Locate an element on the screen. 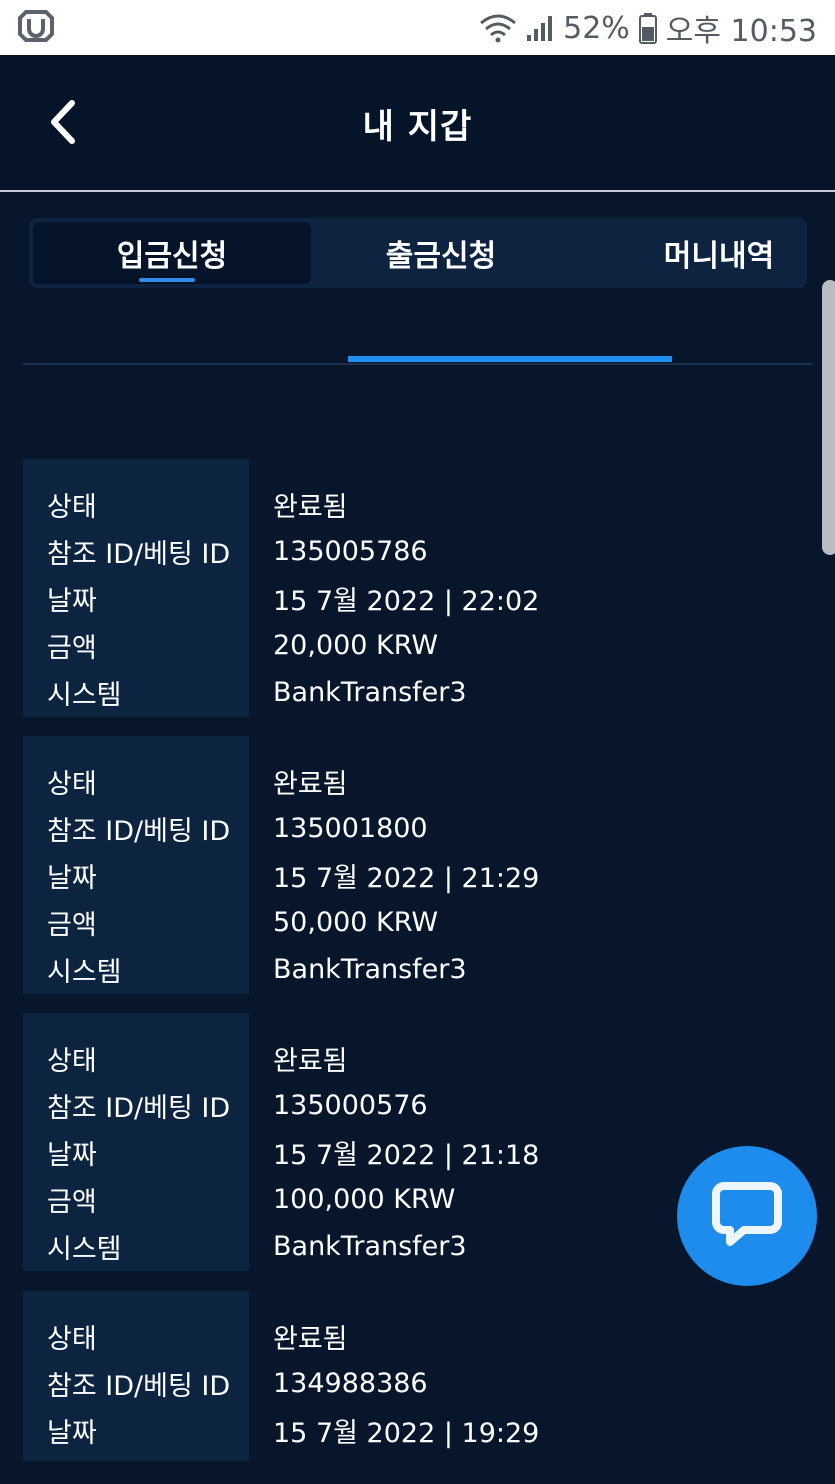 This screenshot has width=835, height=1484. value-date: 15 7월 2022 | 22:02 is located at coordinates (406, 601).